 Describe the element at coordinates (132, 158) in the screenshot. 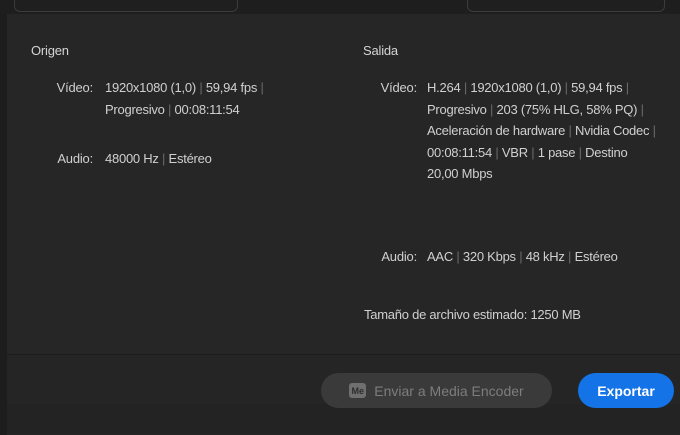

I see `origin-audio-rate: 48000 Hz` at that location.